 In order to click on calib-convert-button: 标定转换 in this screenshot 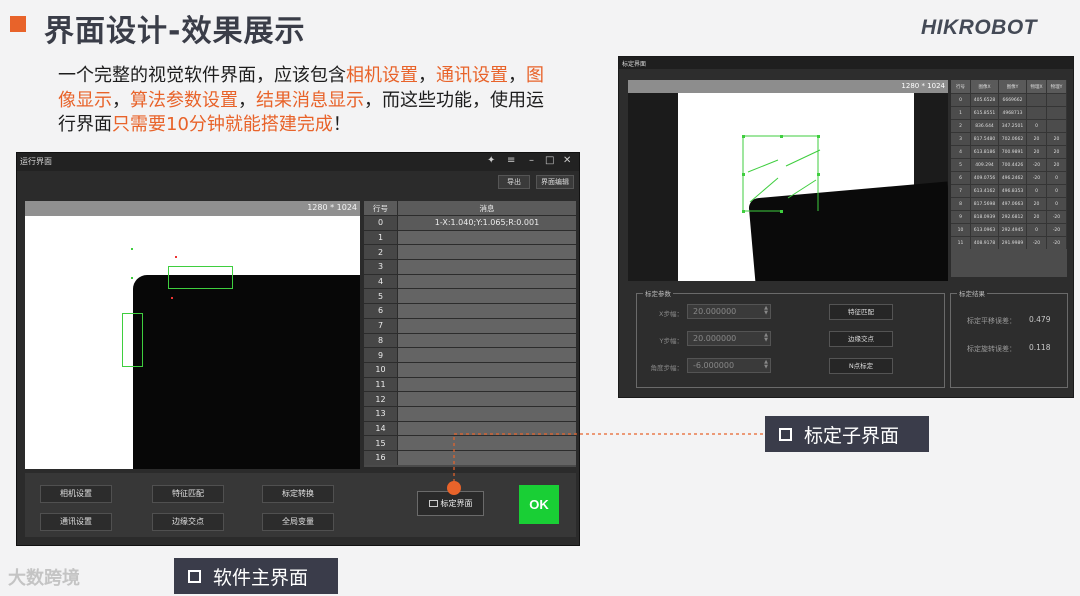, I will do `click(298, 494)`.